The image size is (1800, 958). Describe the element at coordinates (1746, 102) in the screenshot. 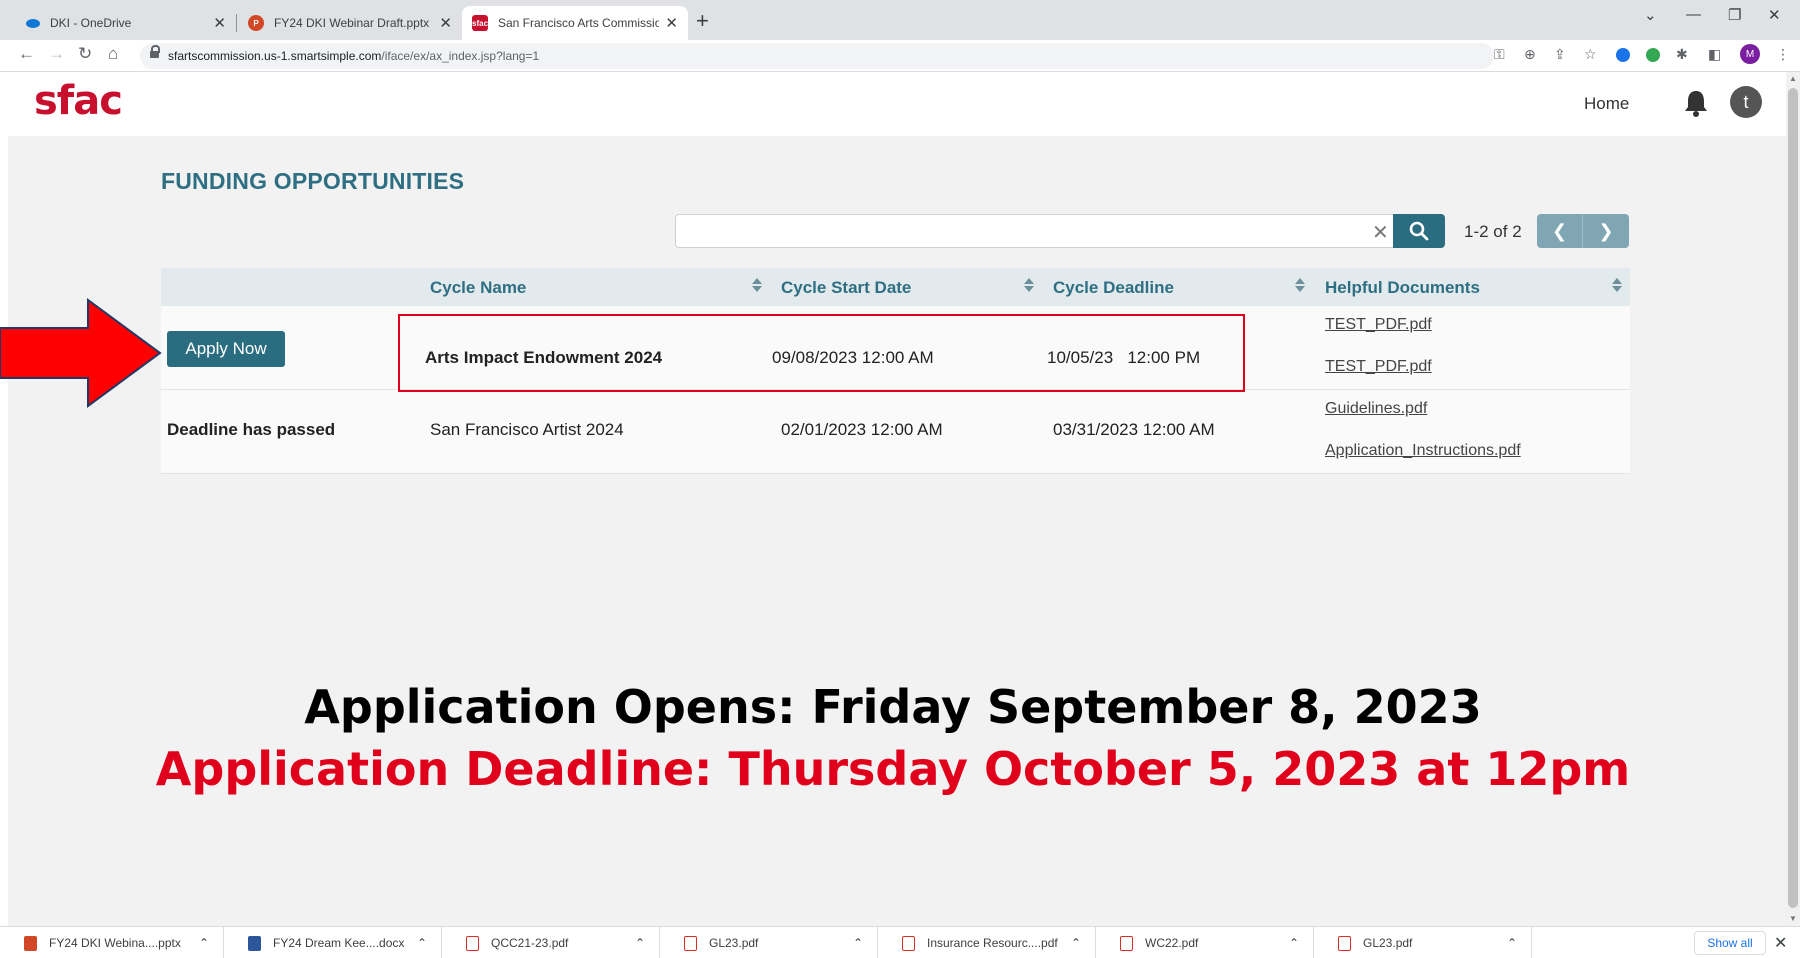

I see `user-avatar: t` at that location.